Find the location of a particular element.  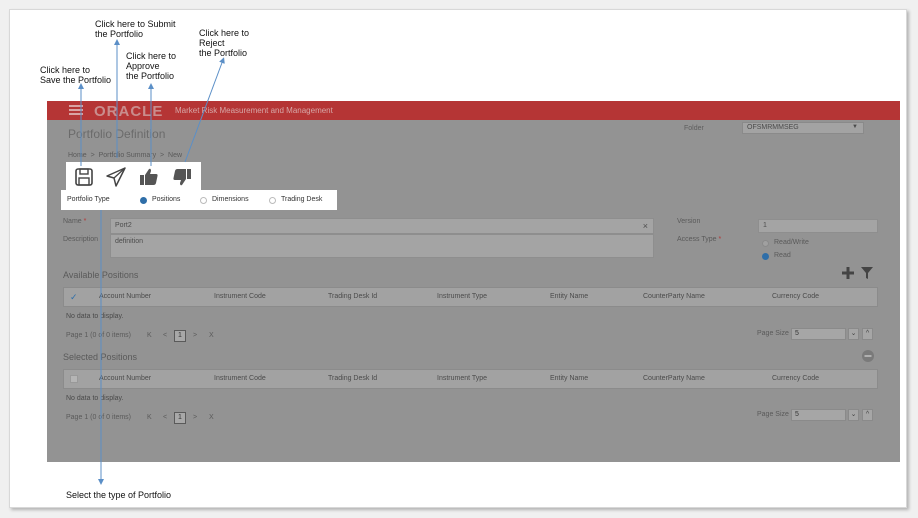

callout-submit: Click here to Submit the Portfolio is located at coordinates (135, 29).